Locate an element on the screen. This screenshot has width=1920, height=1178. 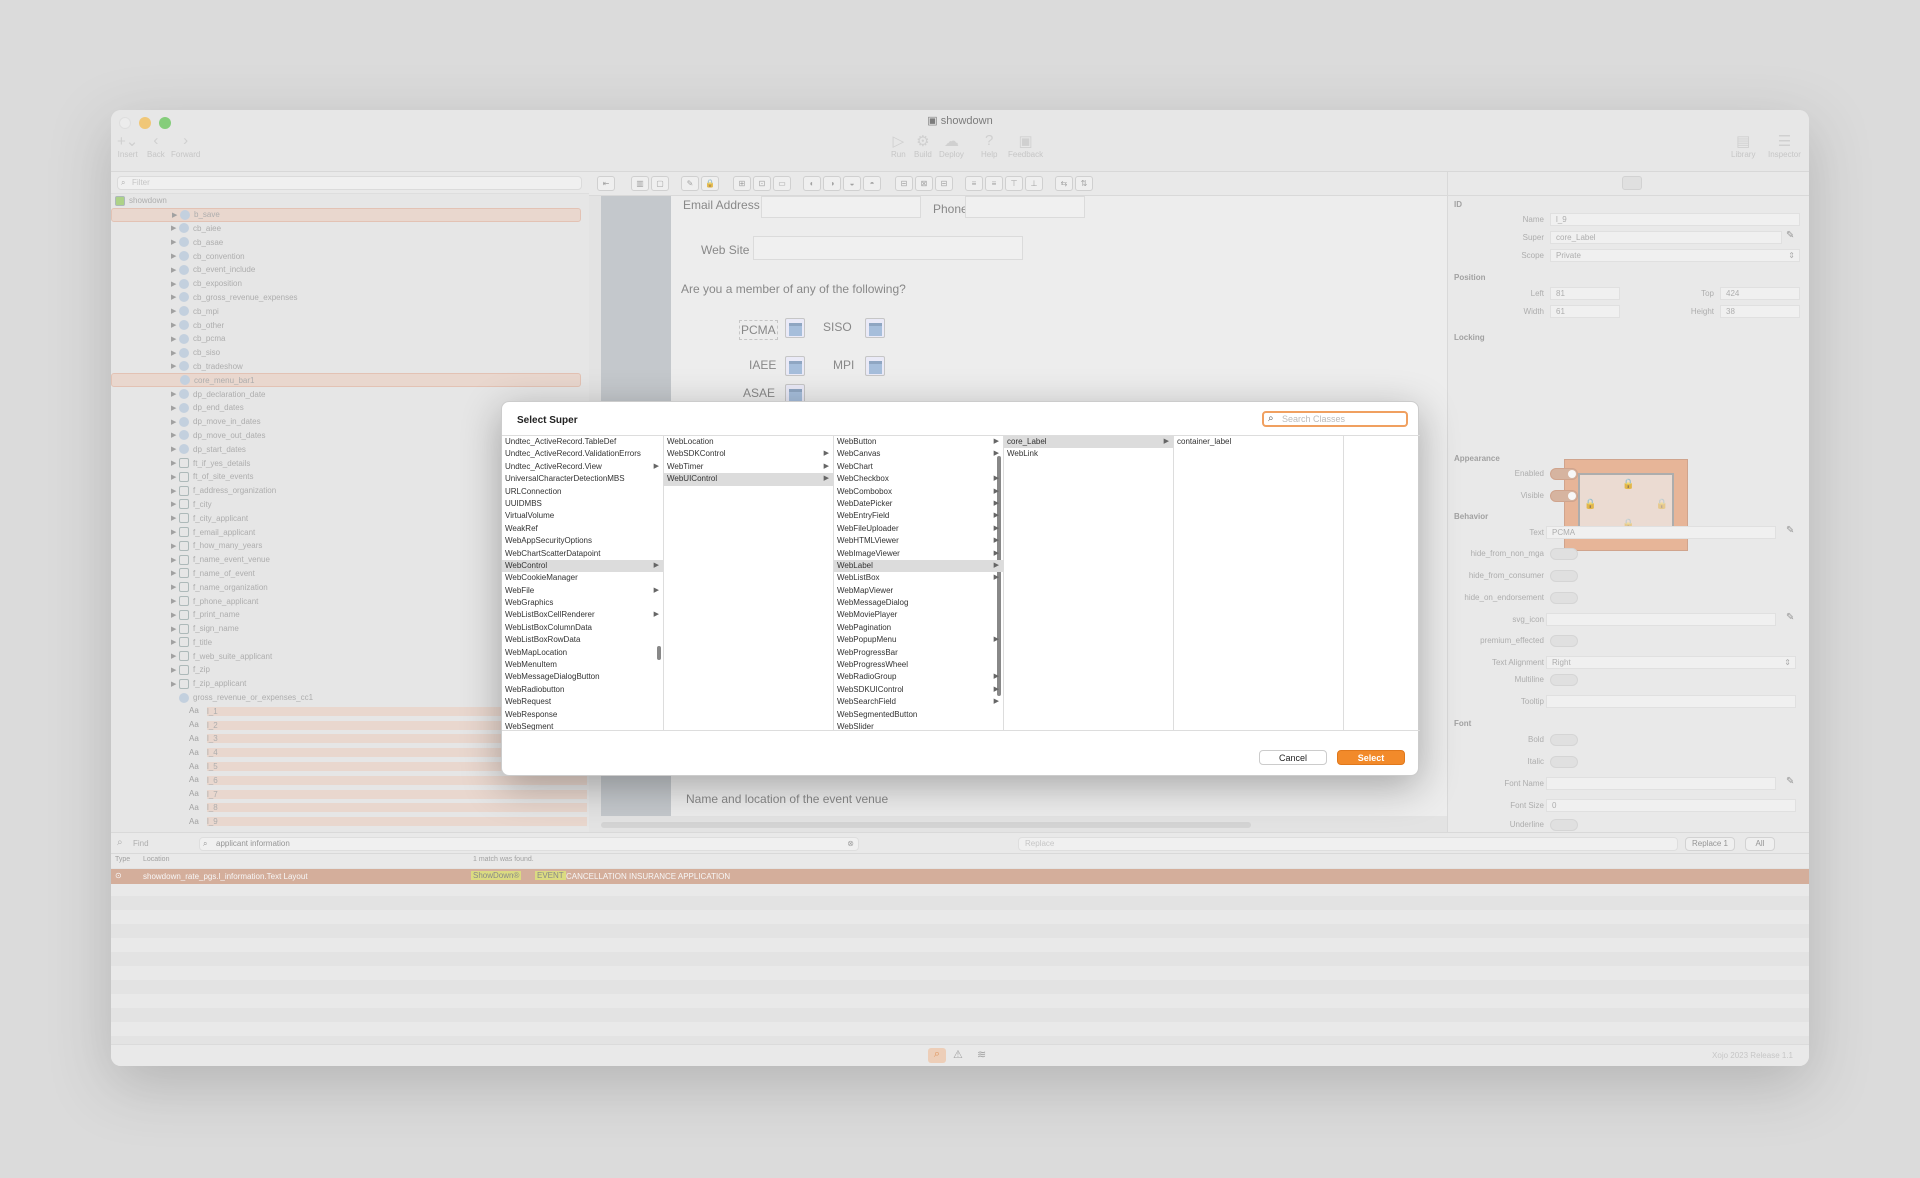
class-item: WebGraphics is located at coordinates (582, 603).